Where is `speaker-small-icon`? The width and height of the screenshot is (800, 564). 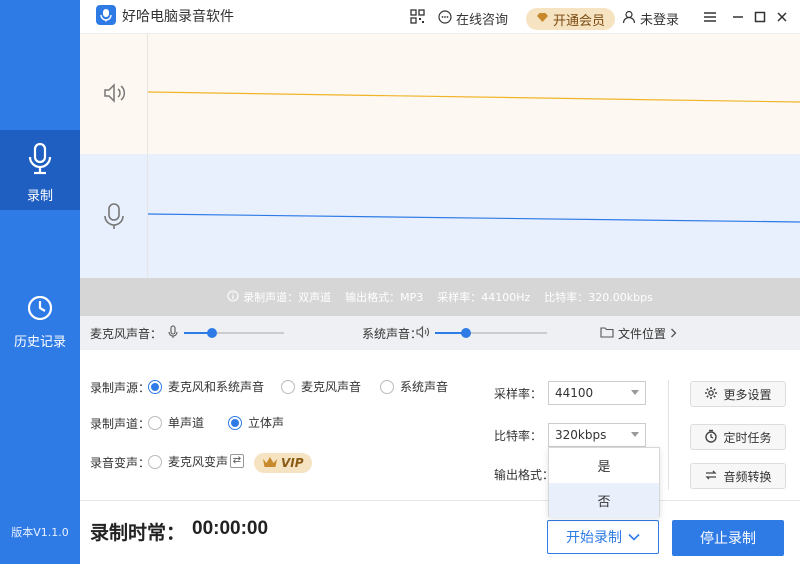 speaker-small-icon is located at coordinates (423, 333).